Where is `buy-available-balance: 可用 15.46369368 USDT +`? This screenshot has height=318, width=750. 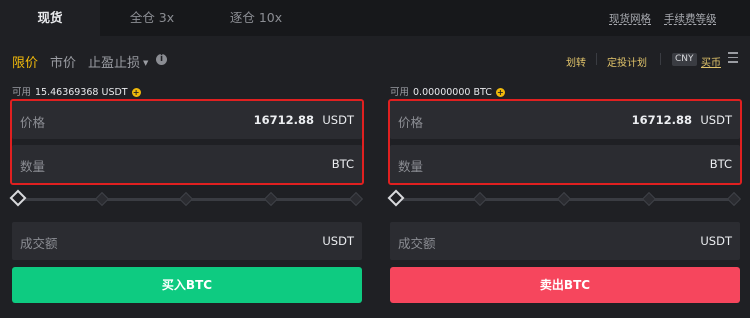
buy-available-balance: 可用 15.46369368 USDT + is located at coordinates (76, 91).